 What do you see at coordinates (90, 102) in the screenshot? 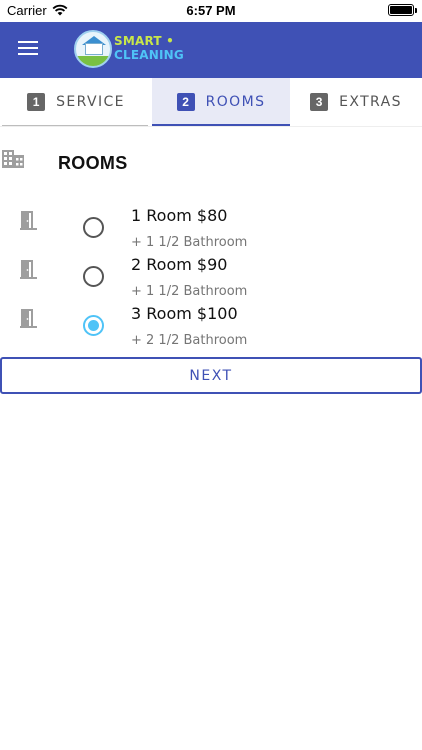
I see `tab-label: SERVICE` at bounding box center [90, 102].